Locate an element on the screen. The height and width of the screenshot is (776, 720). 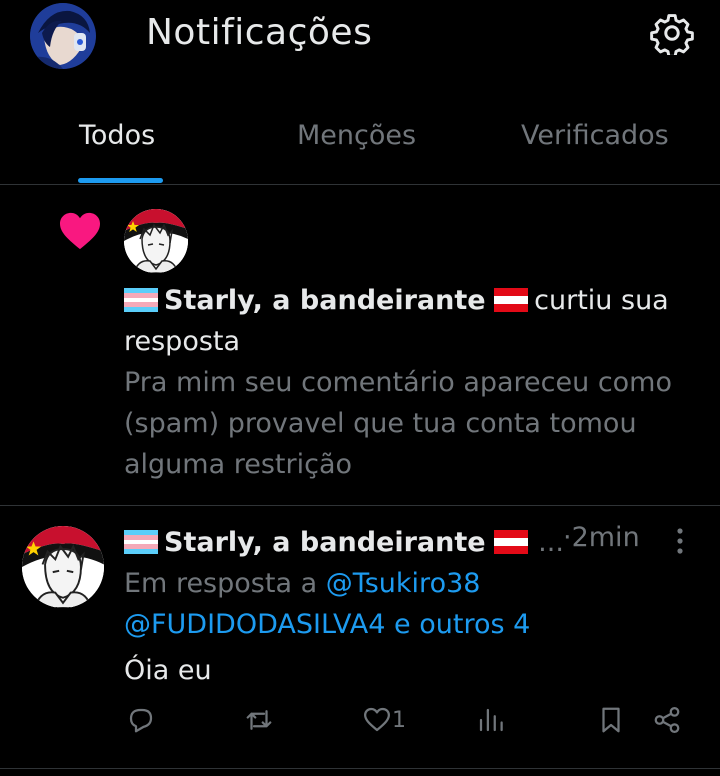
reply-context-cont: @FUDIDODASILVA4 e outros 4 is located at coordinates (327, 624).